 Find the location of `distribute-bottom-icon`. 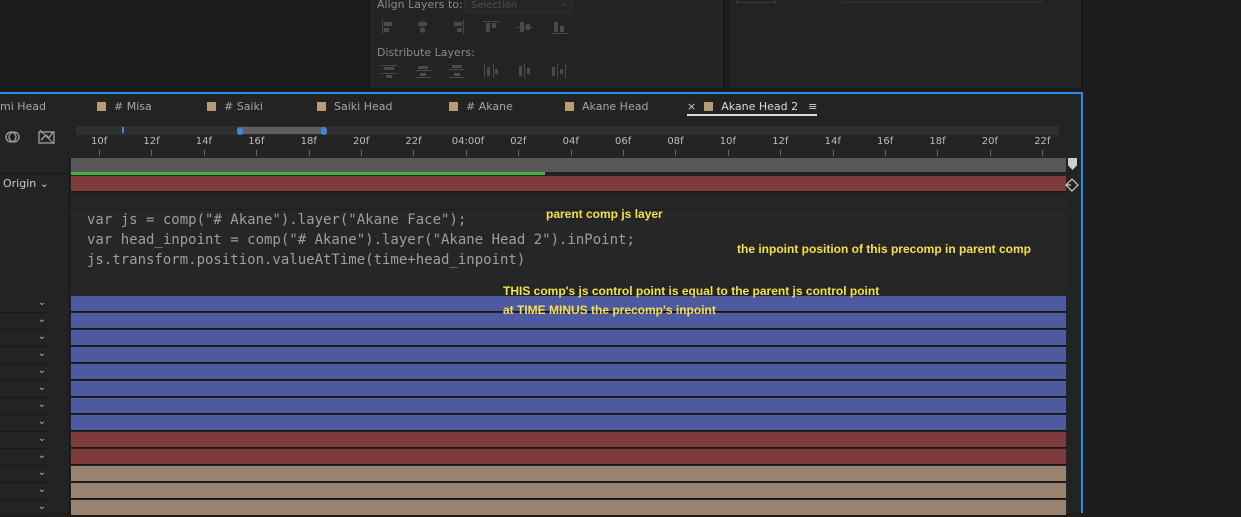

distribute-bottom-icon is located at coordinates (457, 71).